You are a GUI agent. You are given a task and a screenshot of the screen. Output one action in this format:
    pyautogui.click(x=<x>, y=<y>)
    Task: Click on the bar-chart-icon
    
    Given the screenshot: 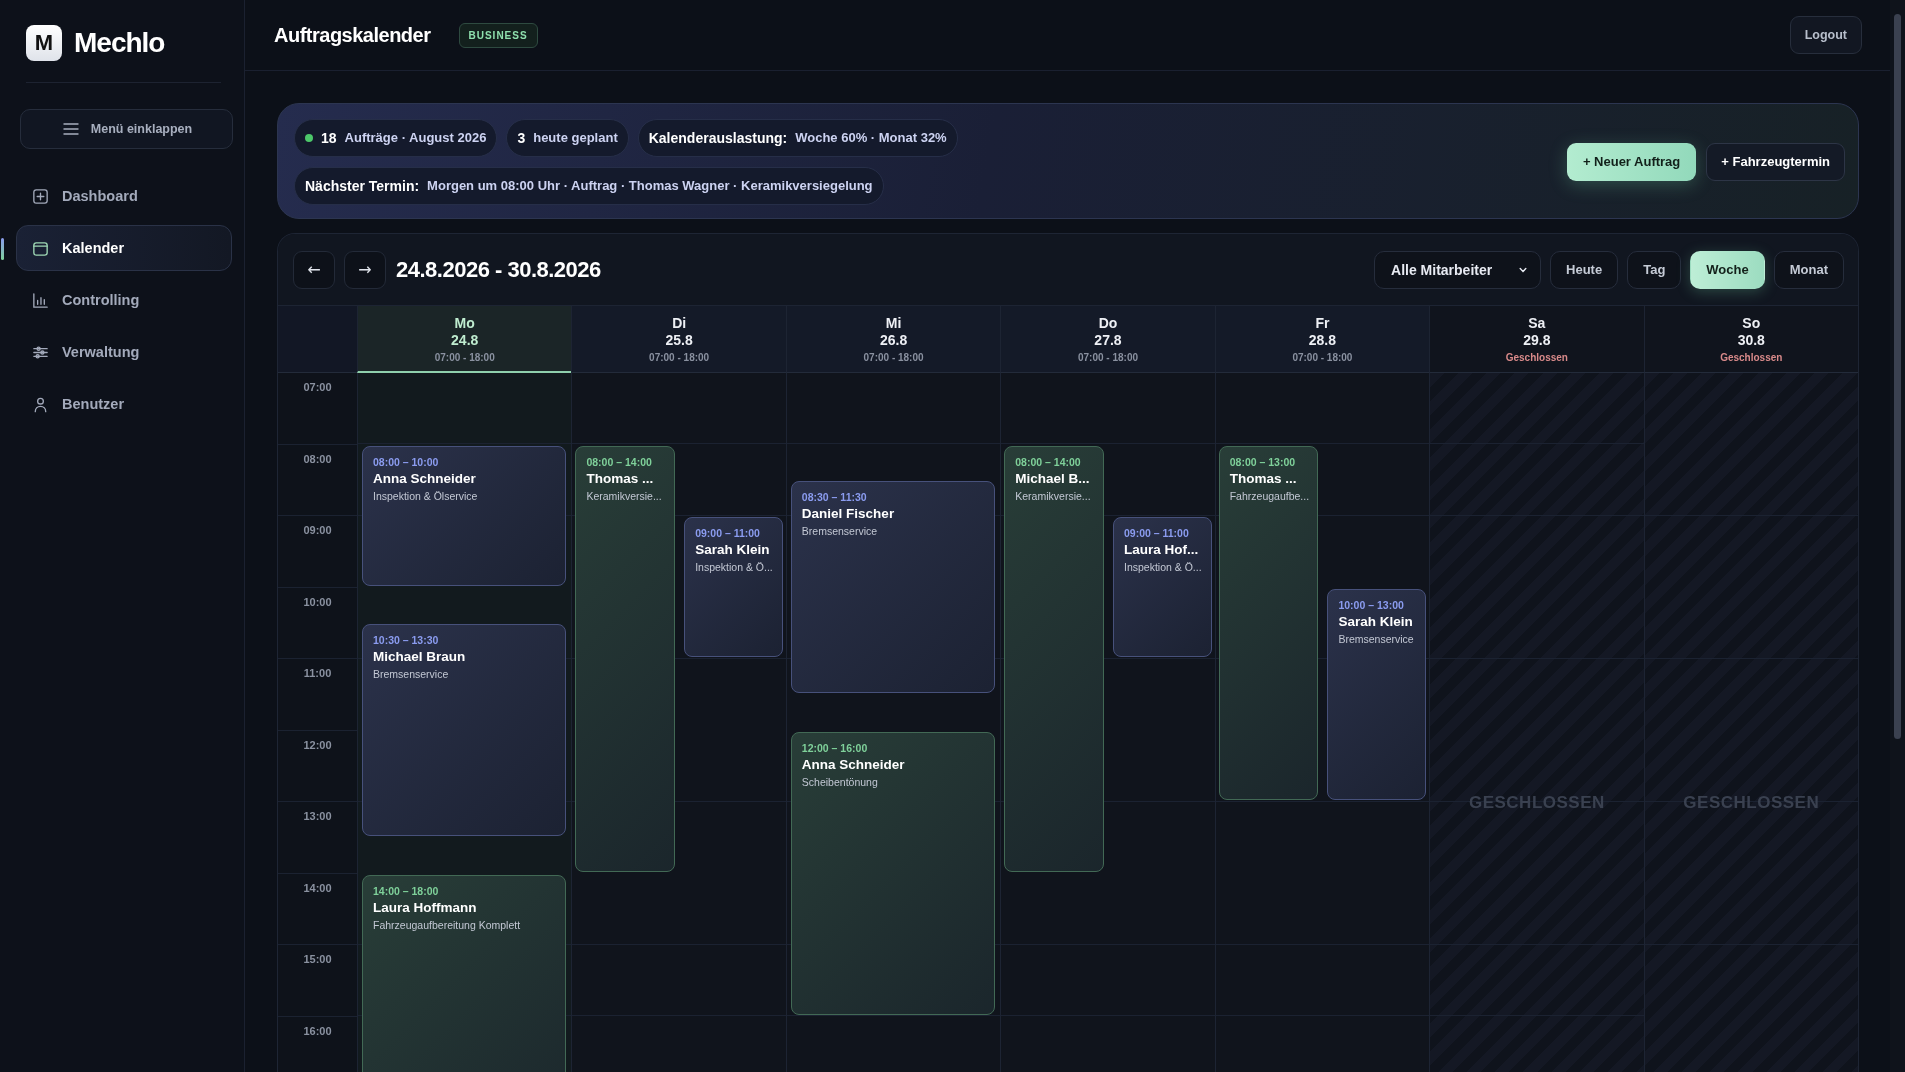 What is the action you would take?
    pyautogui.click(x=40, y=300)
    